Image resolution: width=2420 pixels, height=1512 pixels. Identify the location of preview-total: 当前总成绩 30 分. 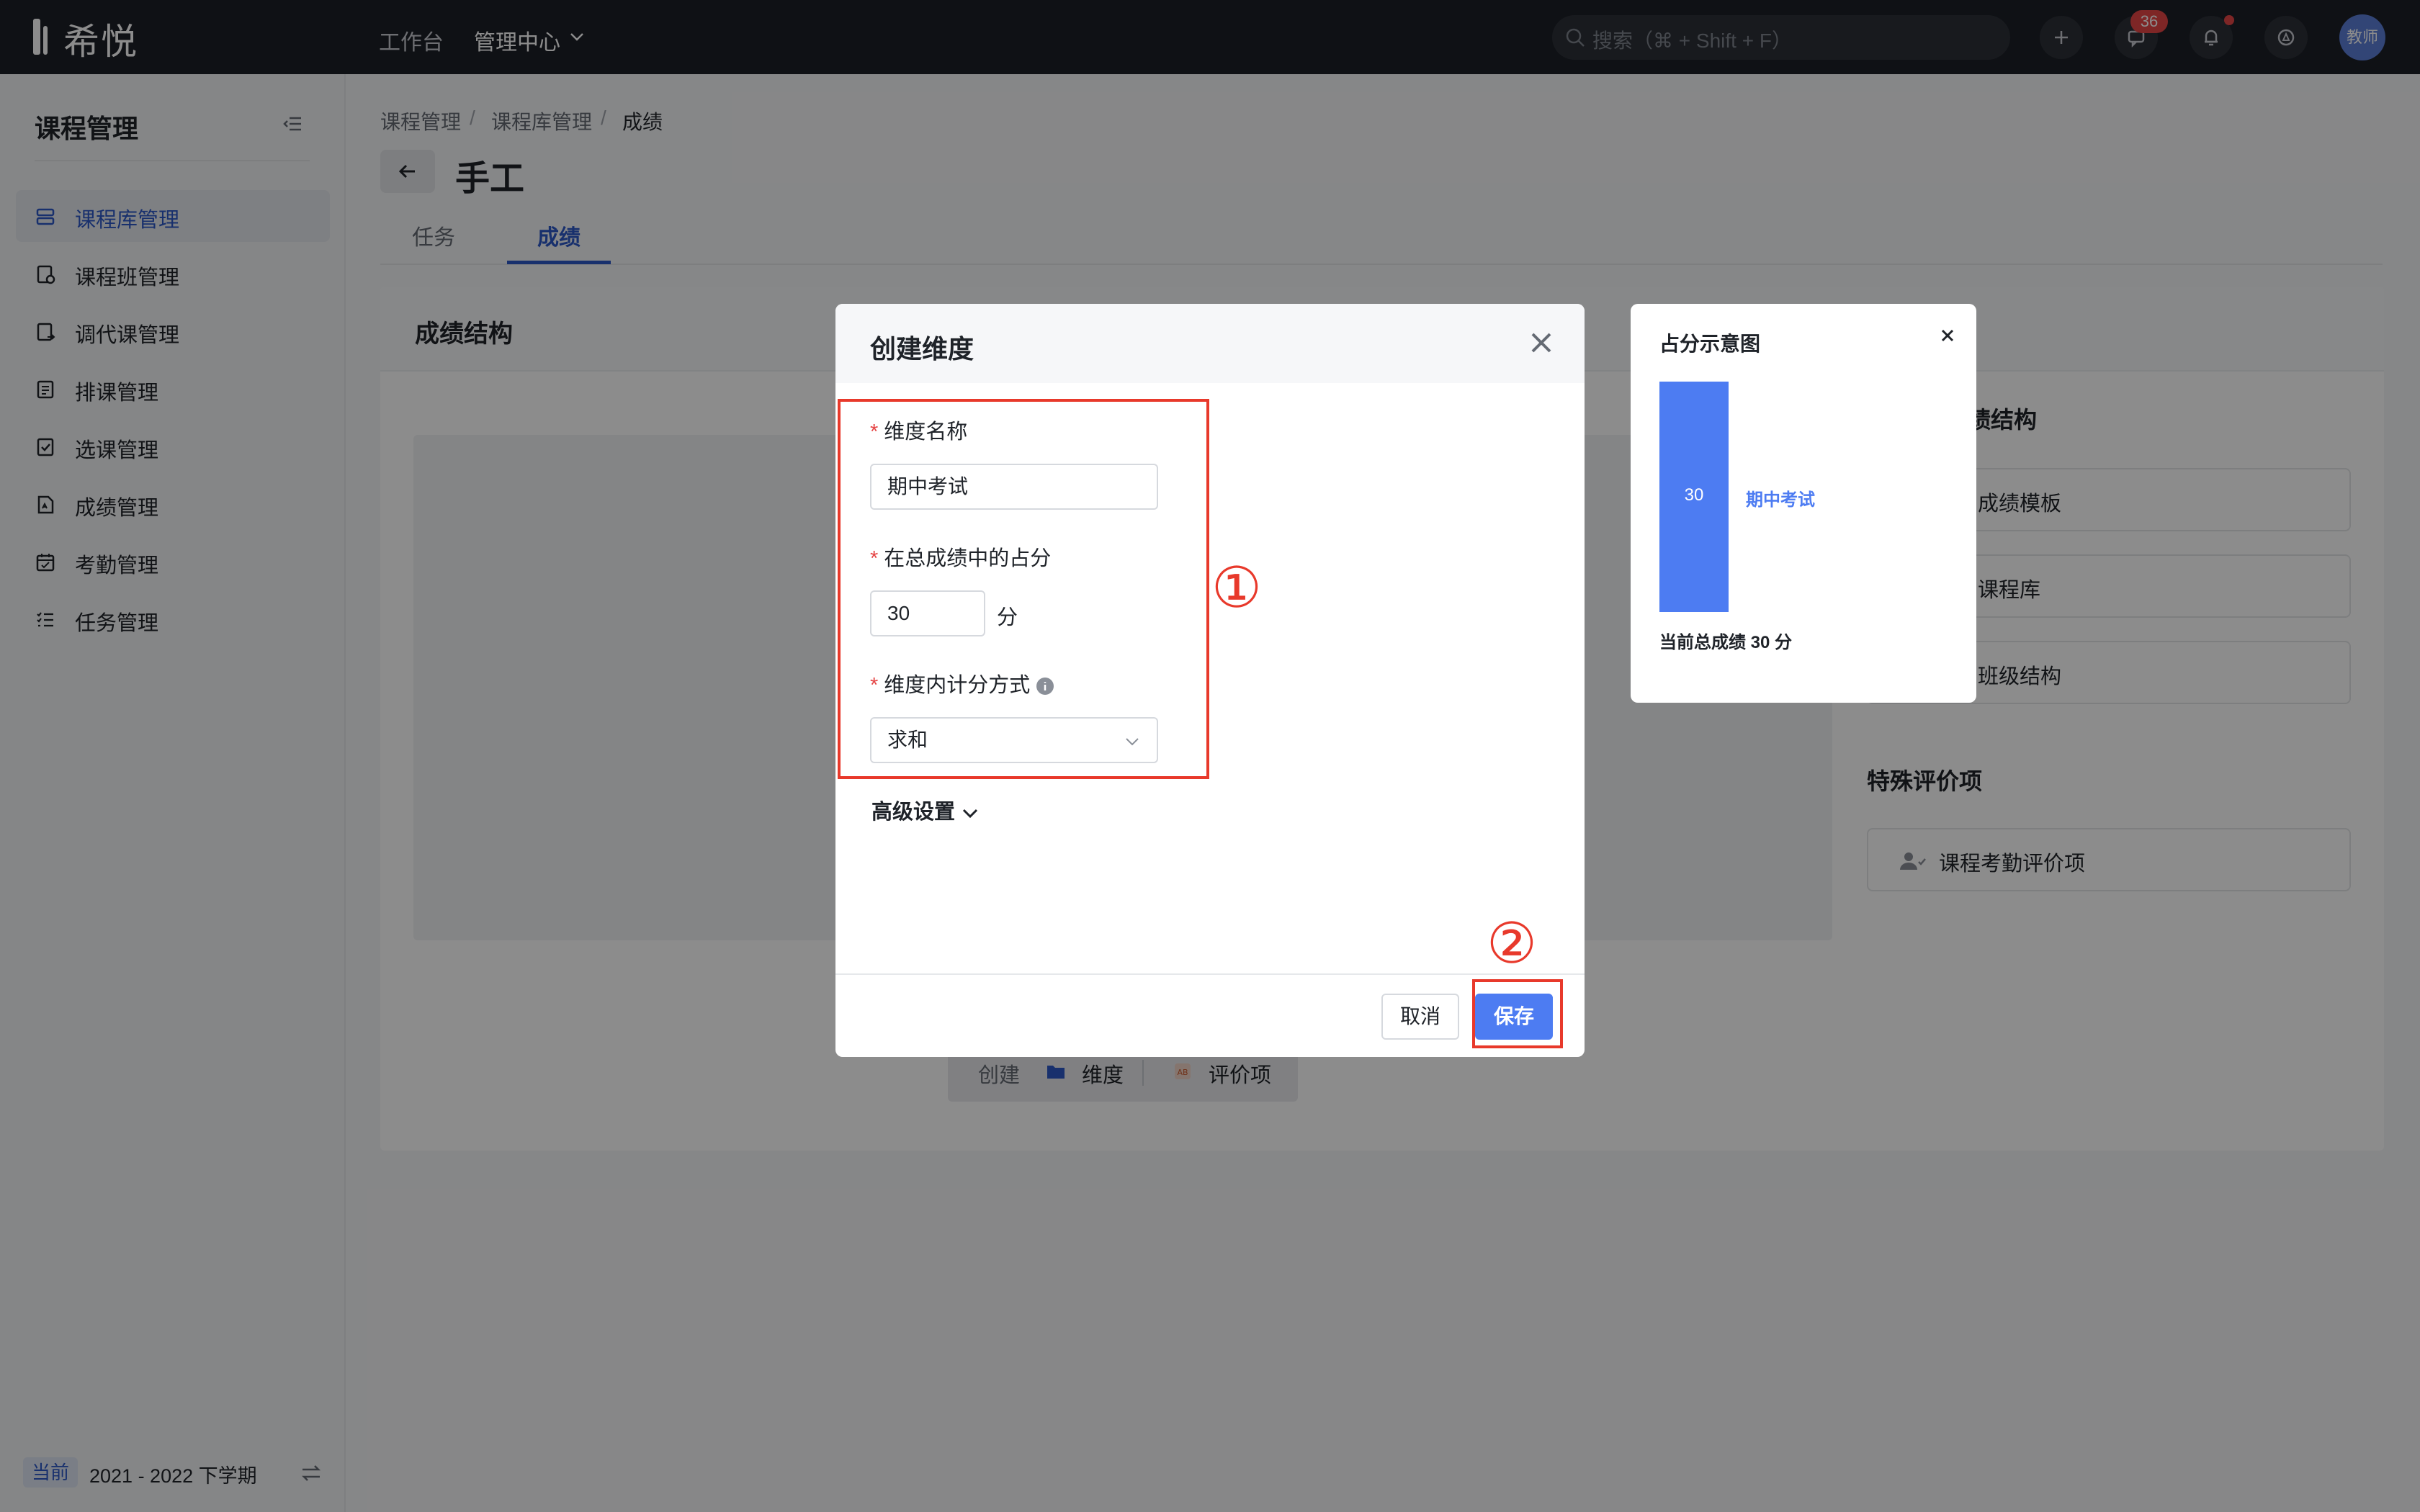
(1726, 642).